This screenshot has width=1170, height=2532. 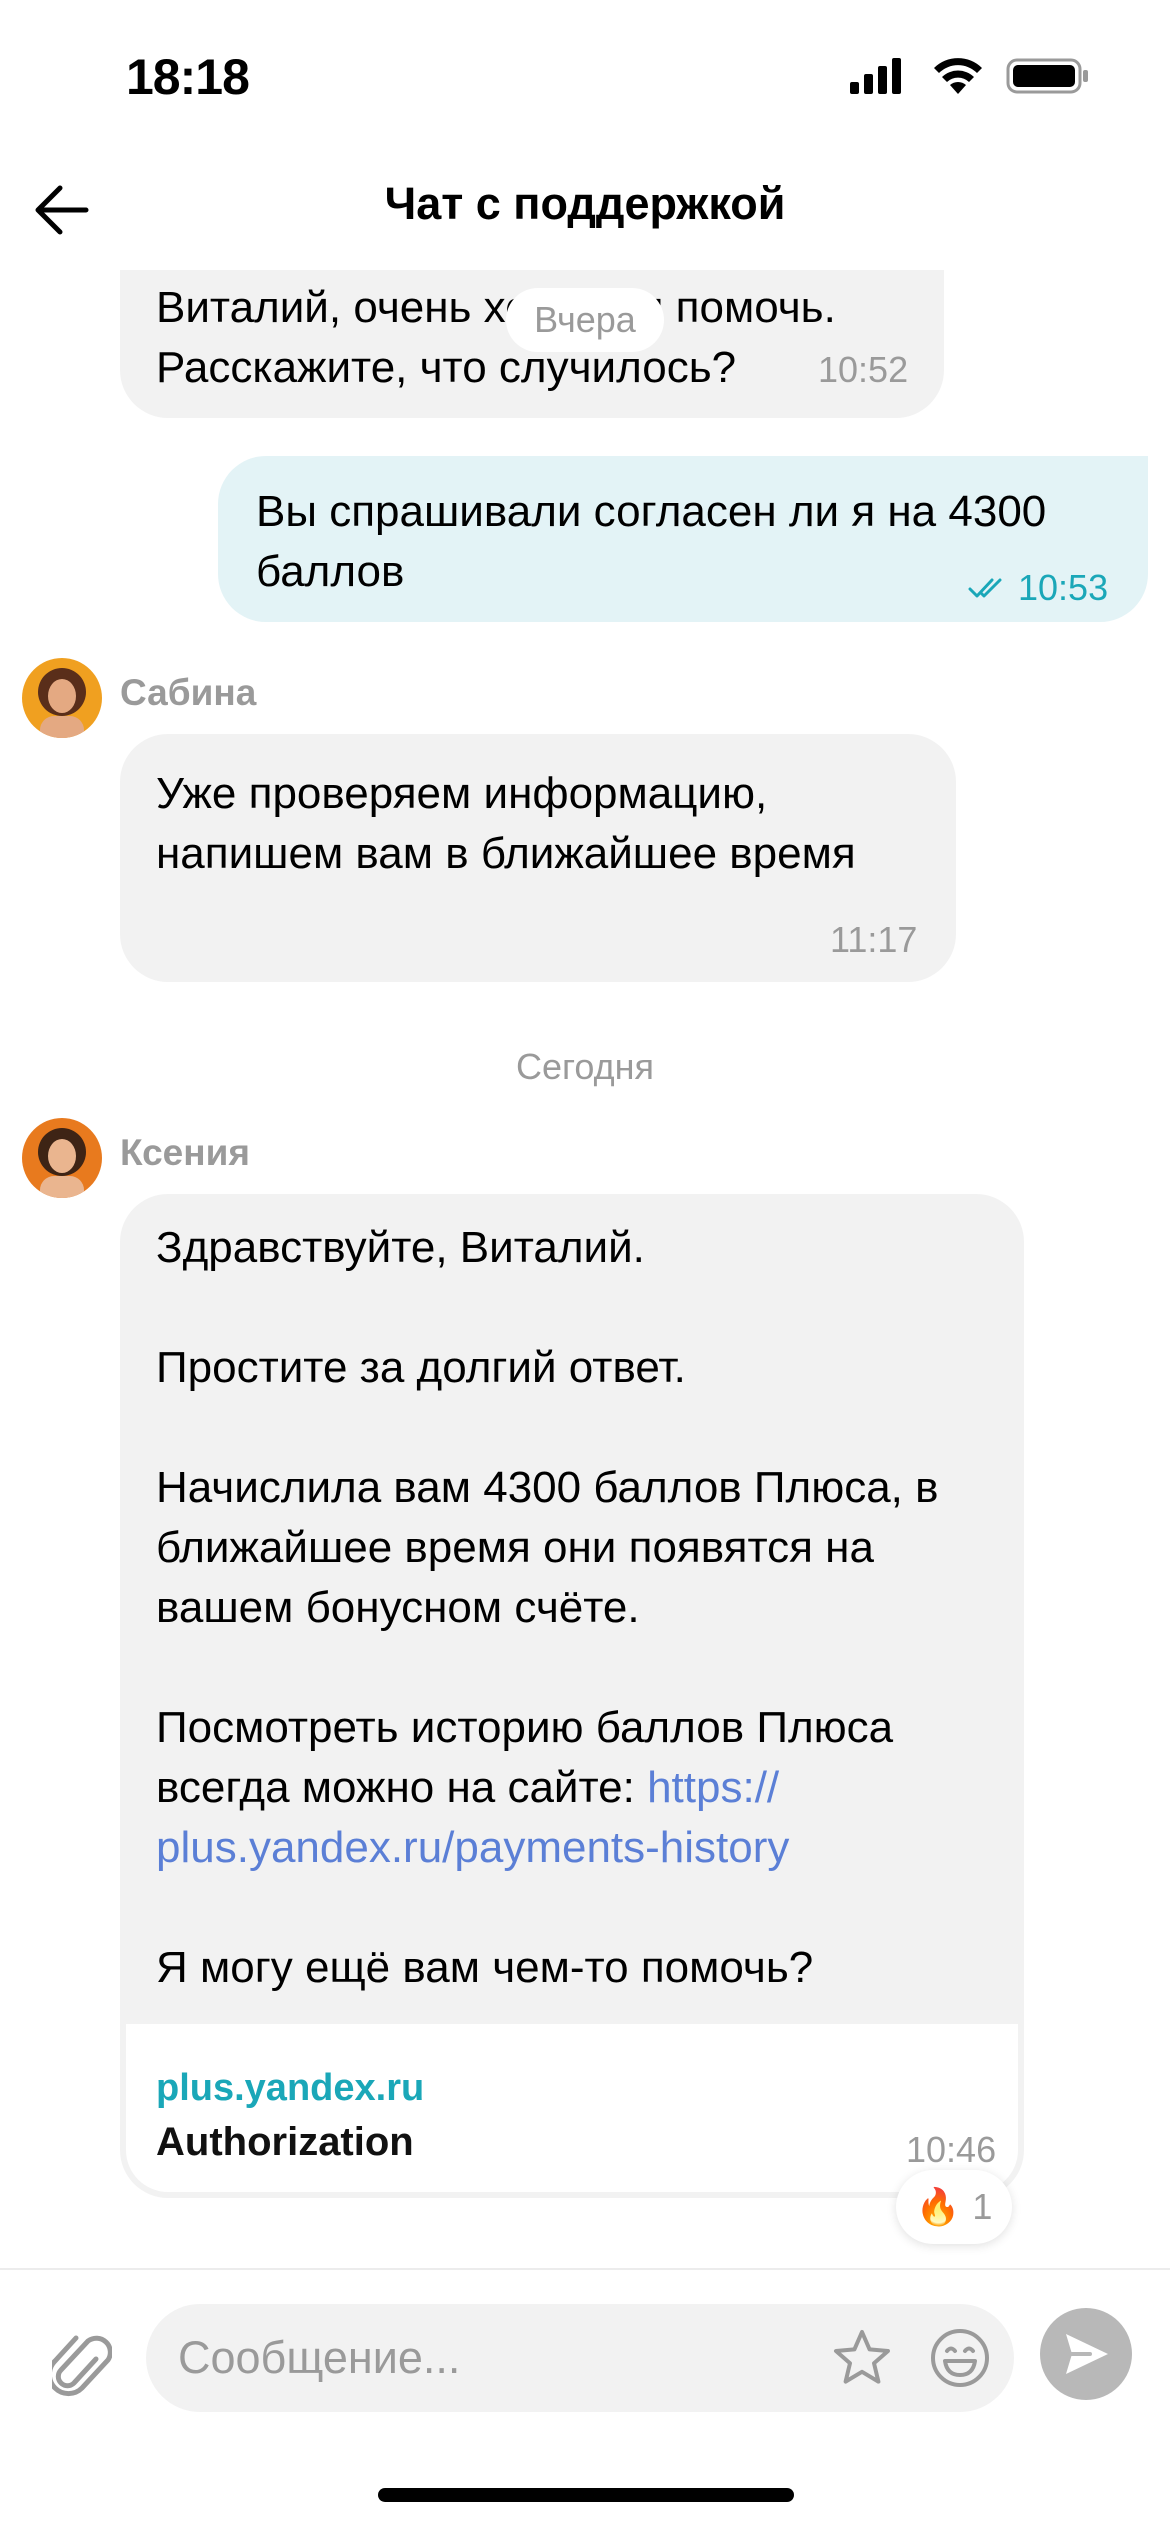 I want to click on message-composer, so click(x=585, y=2400).